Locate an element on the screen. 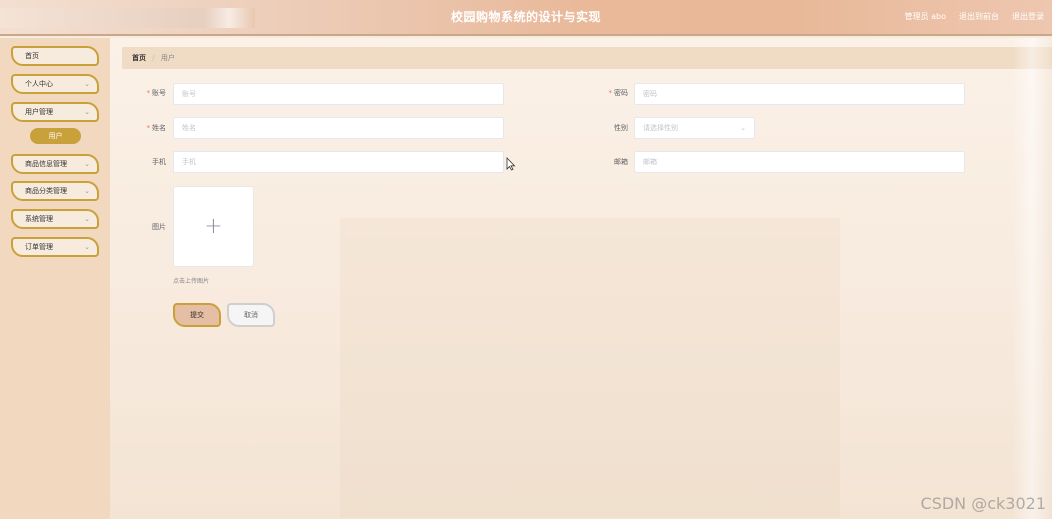  gender-select: 请选择性别 ⌄ is located at coordinates (694, 128).